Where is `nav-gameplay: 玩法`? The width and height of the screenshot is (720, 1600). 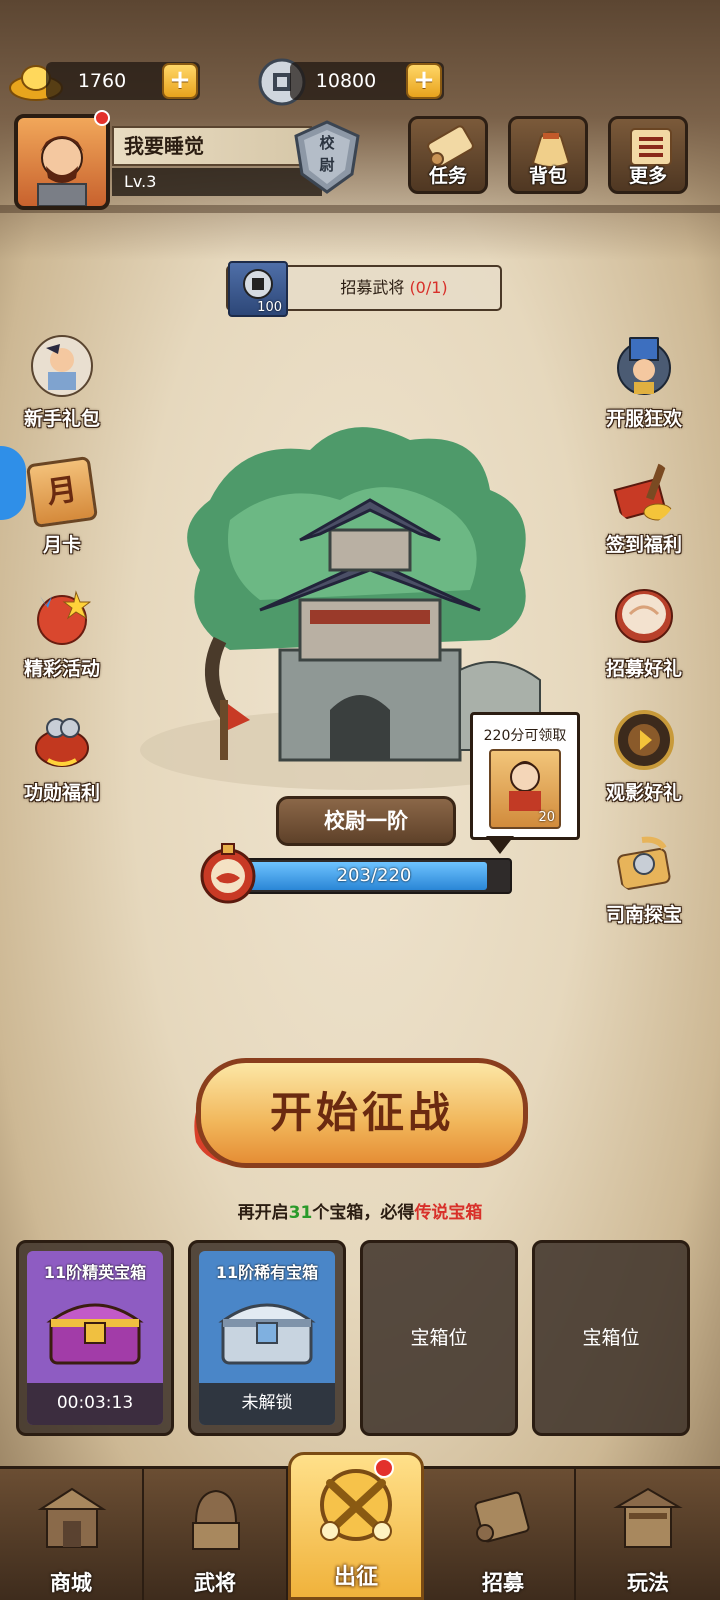 nav-gameplay: 玩法 is located at coordinates (648, 1534).